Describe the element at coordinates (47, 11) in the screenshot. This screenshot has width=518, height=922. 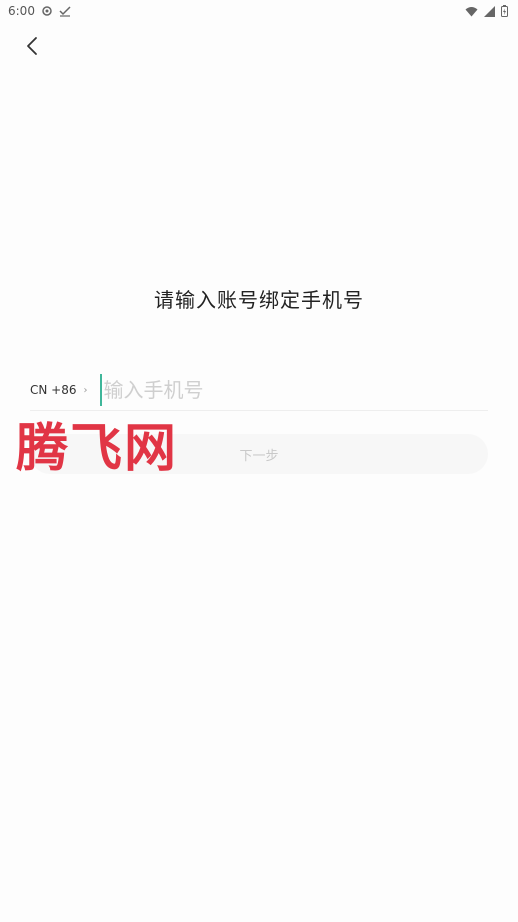
I see `settings-icon` at that location.